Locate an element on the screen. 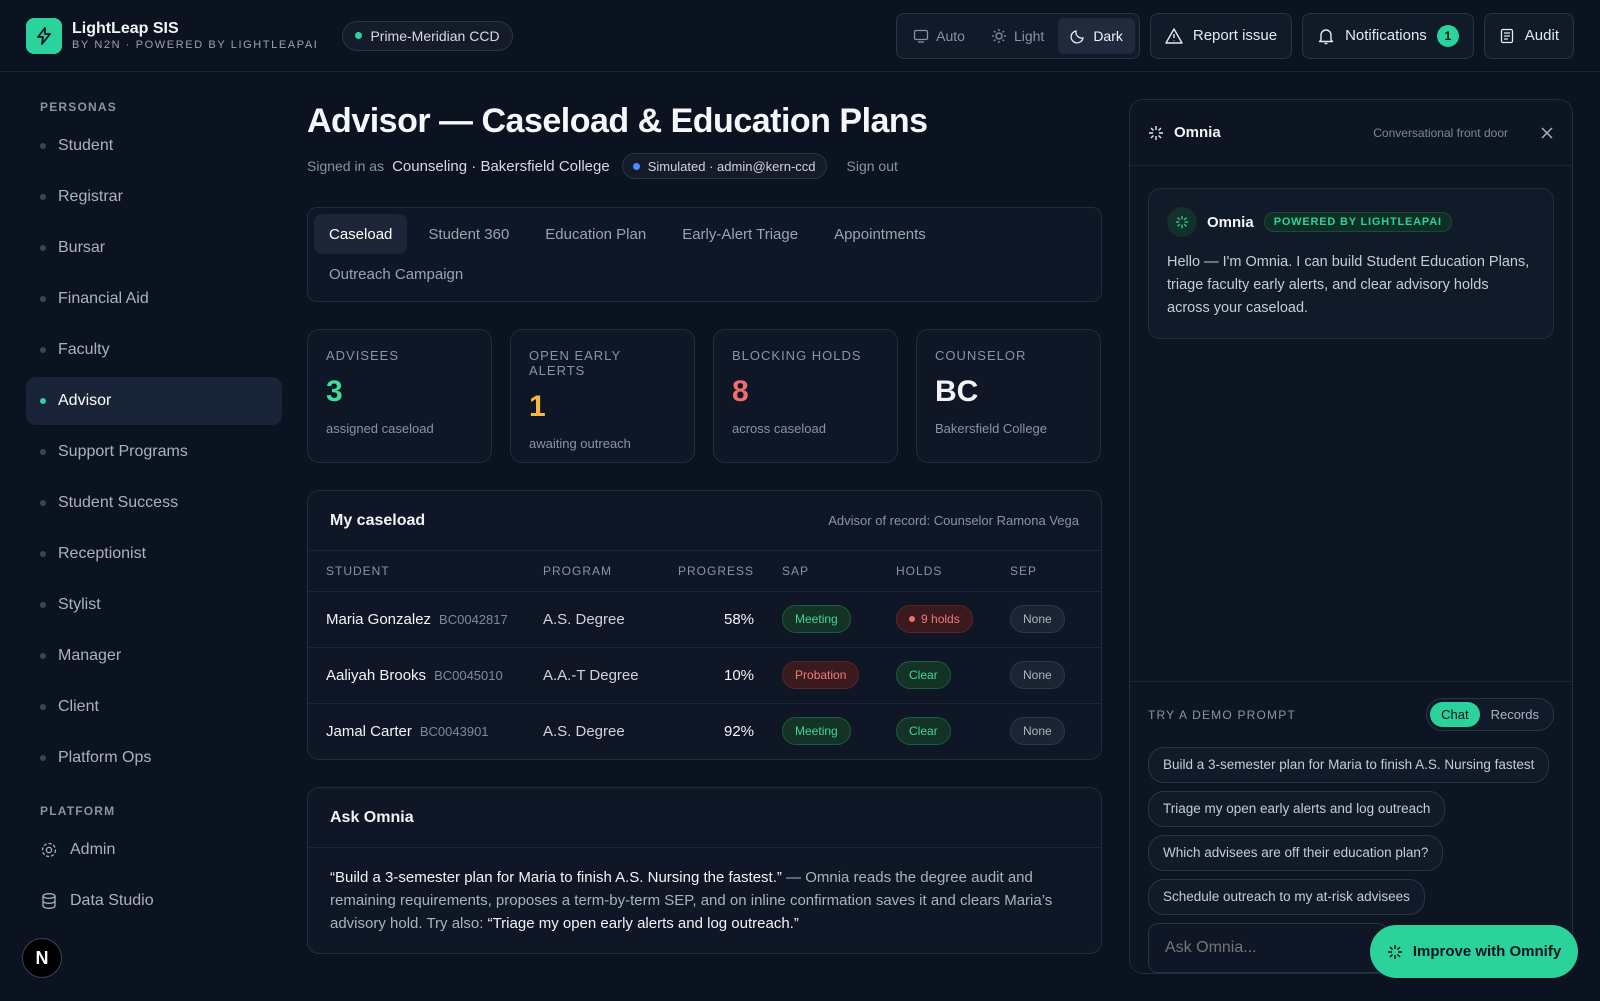 The height and width of the screenshot is (1001, 1600). column-header: HOLDS is located at coordinates (953, 571).